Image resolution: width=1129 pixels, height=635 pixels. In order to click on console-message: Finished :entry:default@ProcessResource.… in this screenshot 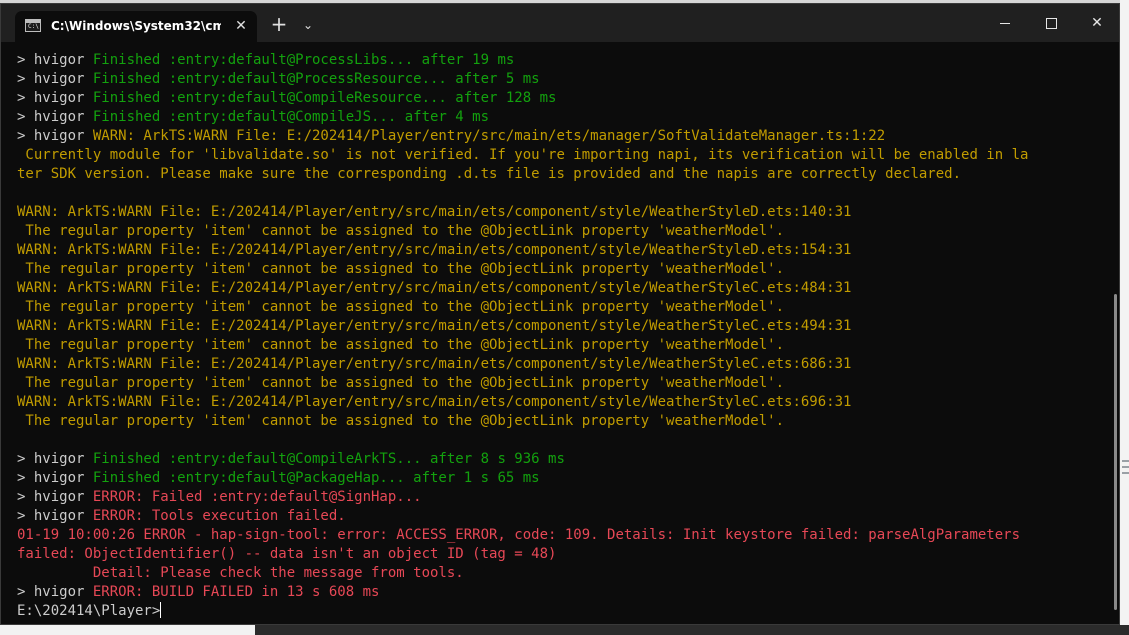, I will do `click(316, 79)`.